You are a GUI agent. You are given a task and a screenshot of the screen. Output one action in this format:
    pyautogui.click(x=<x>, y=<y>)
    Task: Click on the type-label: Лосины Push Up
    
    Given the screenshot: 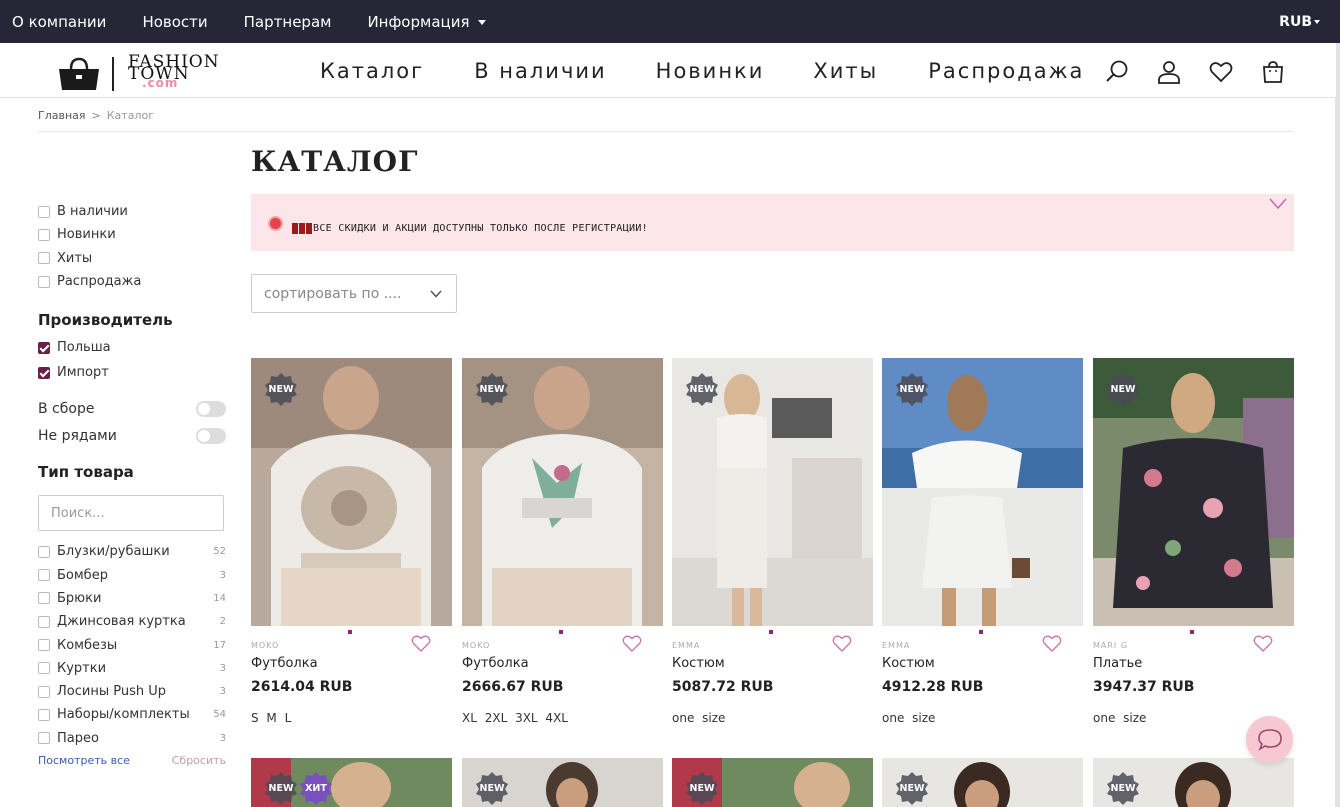 What is the action you would take?
    pyautogui.click(x=111, y=692)
    